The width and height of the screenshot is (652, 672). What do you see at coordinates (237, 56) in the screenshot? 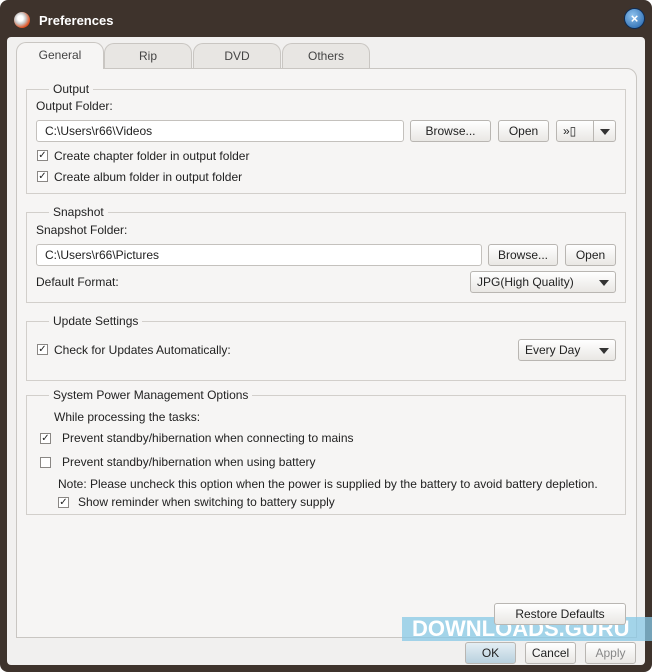
I see `tab-dvd: DVD` at bounding box center [237, 56].